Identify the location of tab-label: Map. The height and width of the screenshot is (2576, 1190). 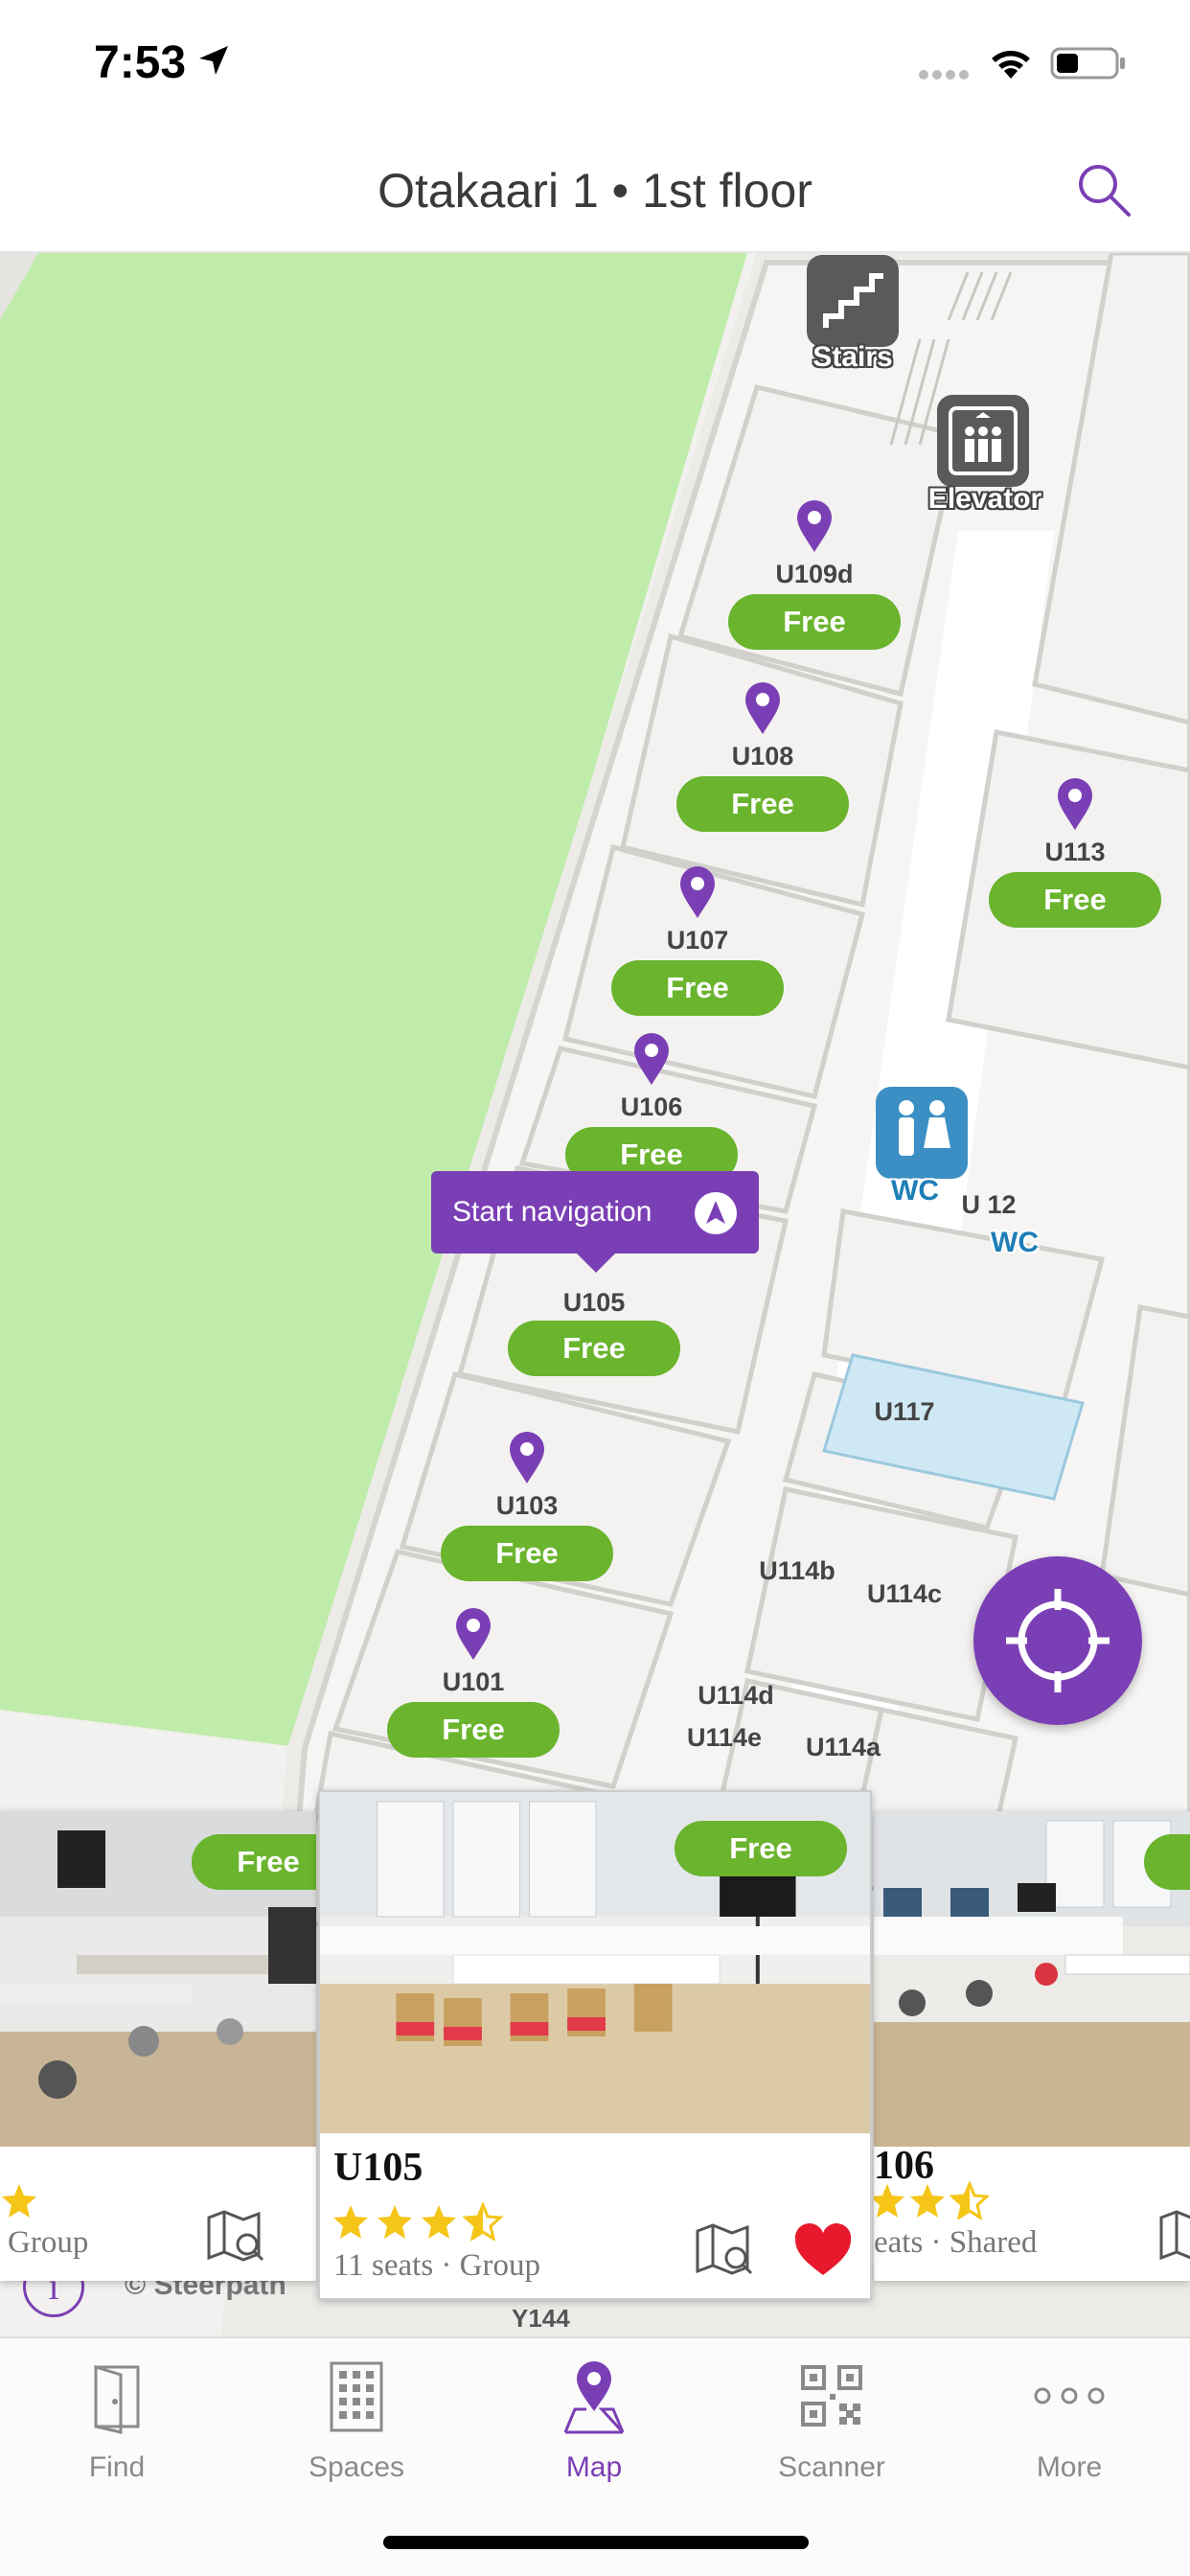
(594, 2467).